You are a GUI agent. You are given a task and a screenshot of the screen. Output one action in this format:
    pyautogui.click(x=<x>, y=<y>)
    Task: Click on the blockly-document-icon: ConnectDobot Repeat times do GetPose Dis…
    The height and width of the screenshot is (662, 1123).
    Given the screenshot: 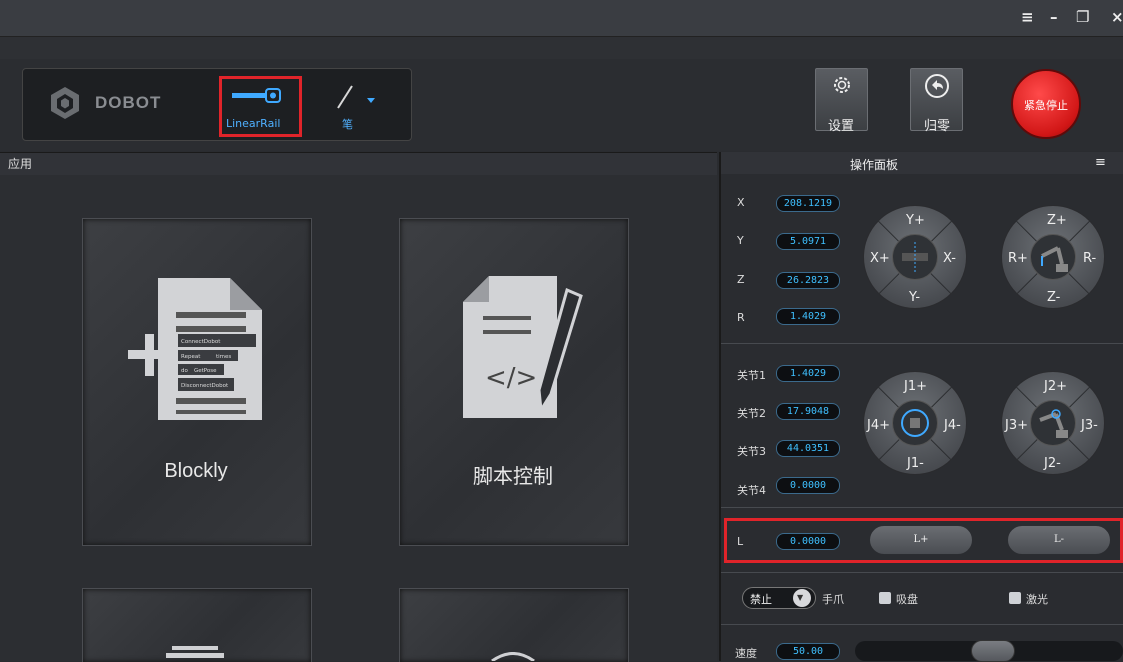 What is the action you would take?
    pyautogui.click(x=195, y=349)
    